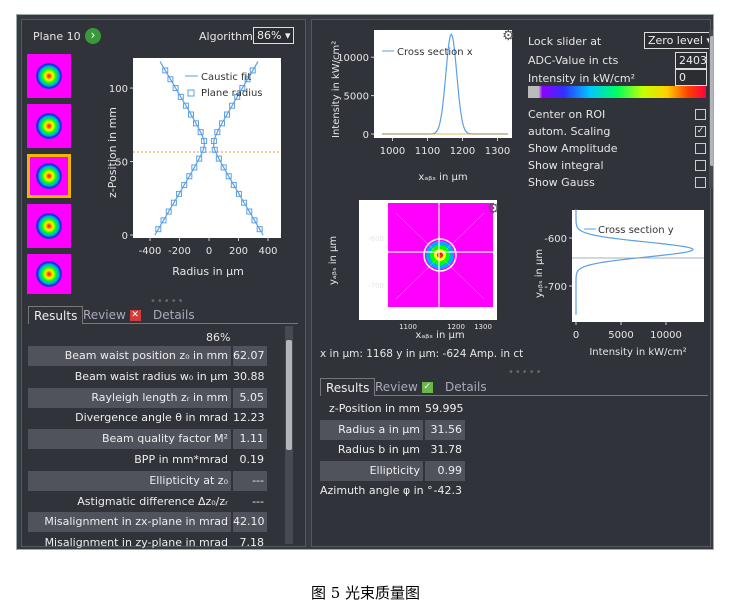 Image resolution: width=731 pixels, height=615 pixels. What do you see at coordinates (238, 251) in the screenshot?
I see `x-tick-label: 200` at bounding box center [238, 251].